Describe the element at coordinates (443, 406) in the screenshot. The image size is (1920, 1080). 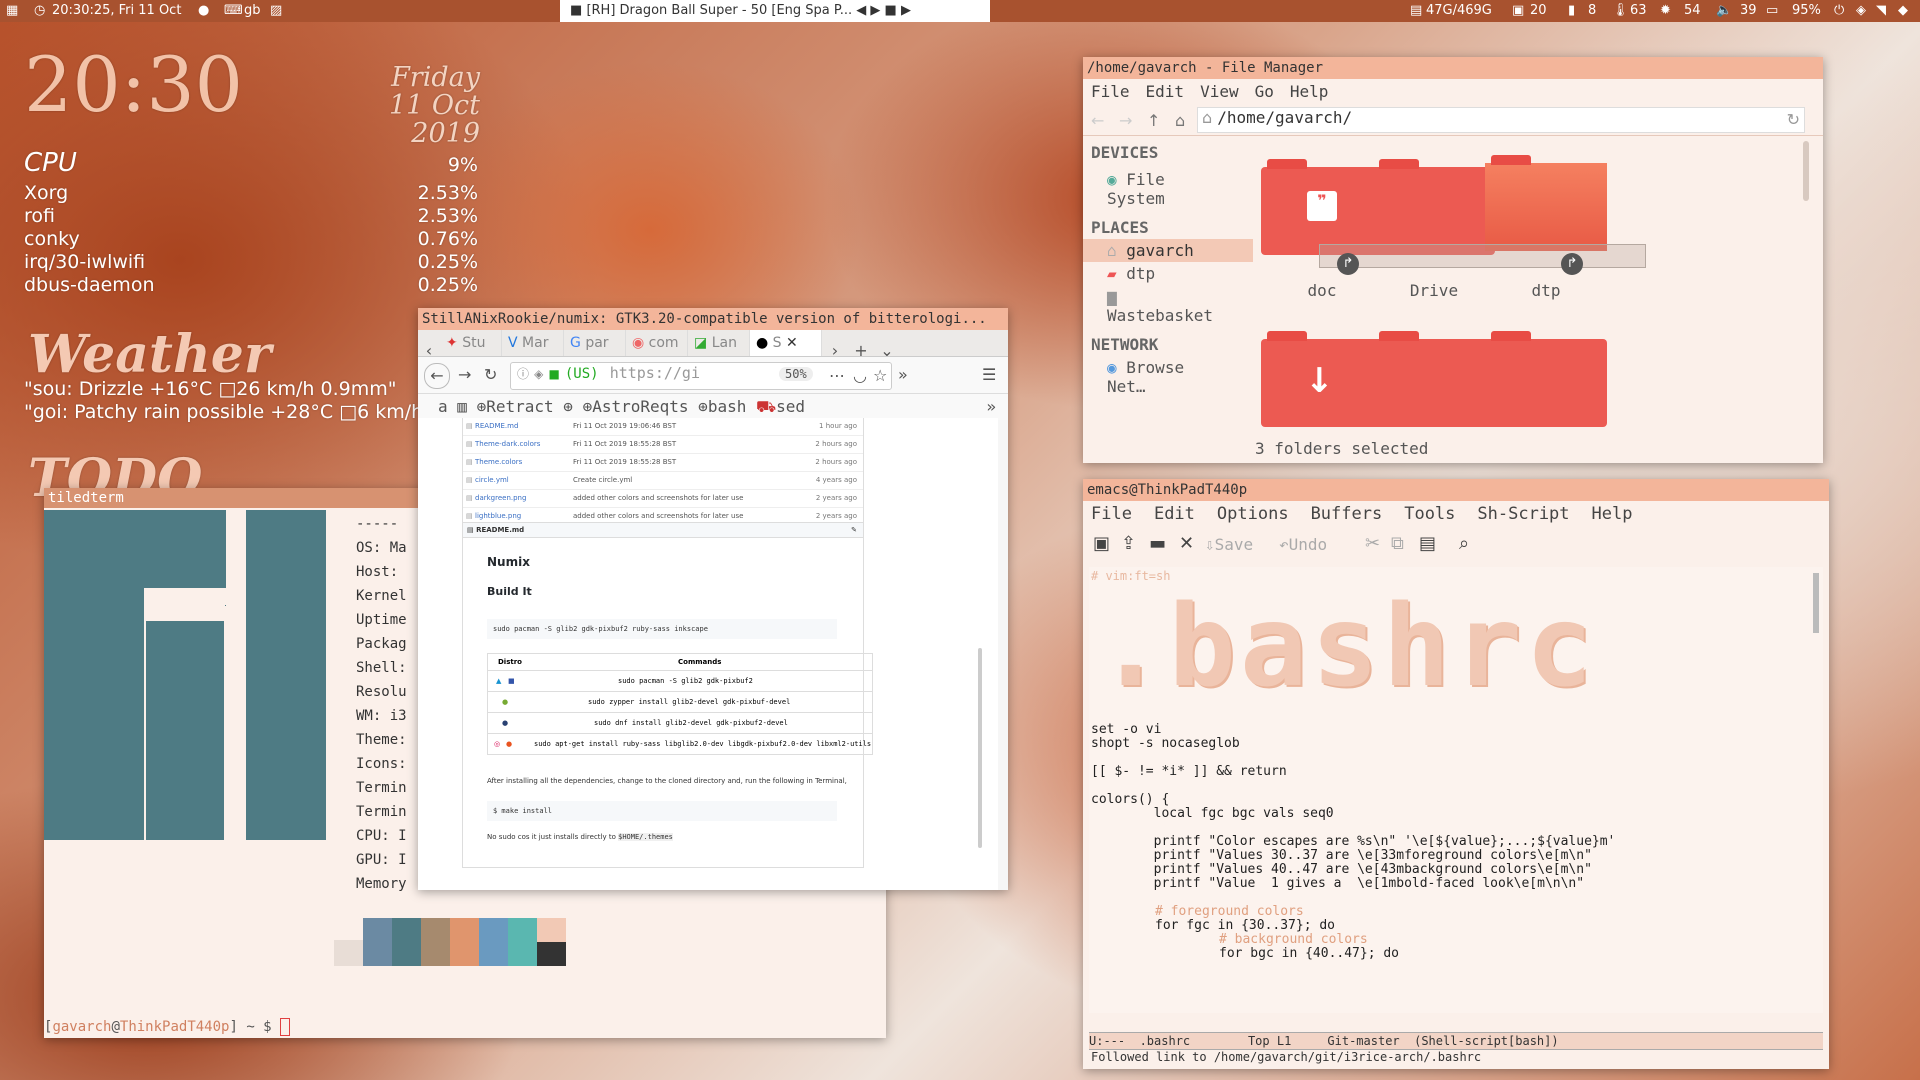
I see `amazon-icon: a` at that location.